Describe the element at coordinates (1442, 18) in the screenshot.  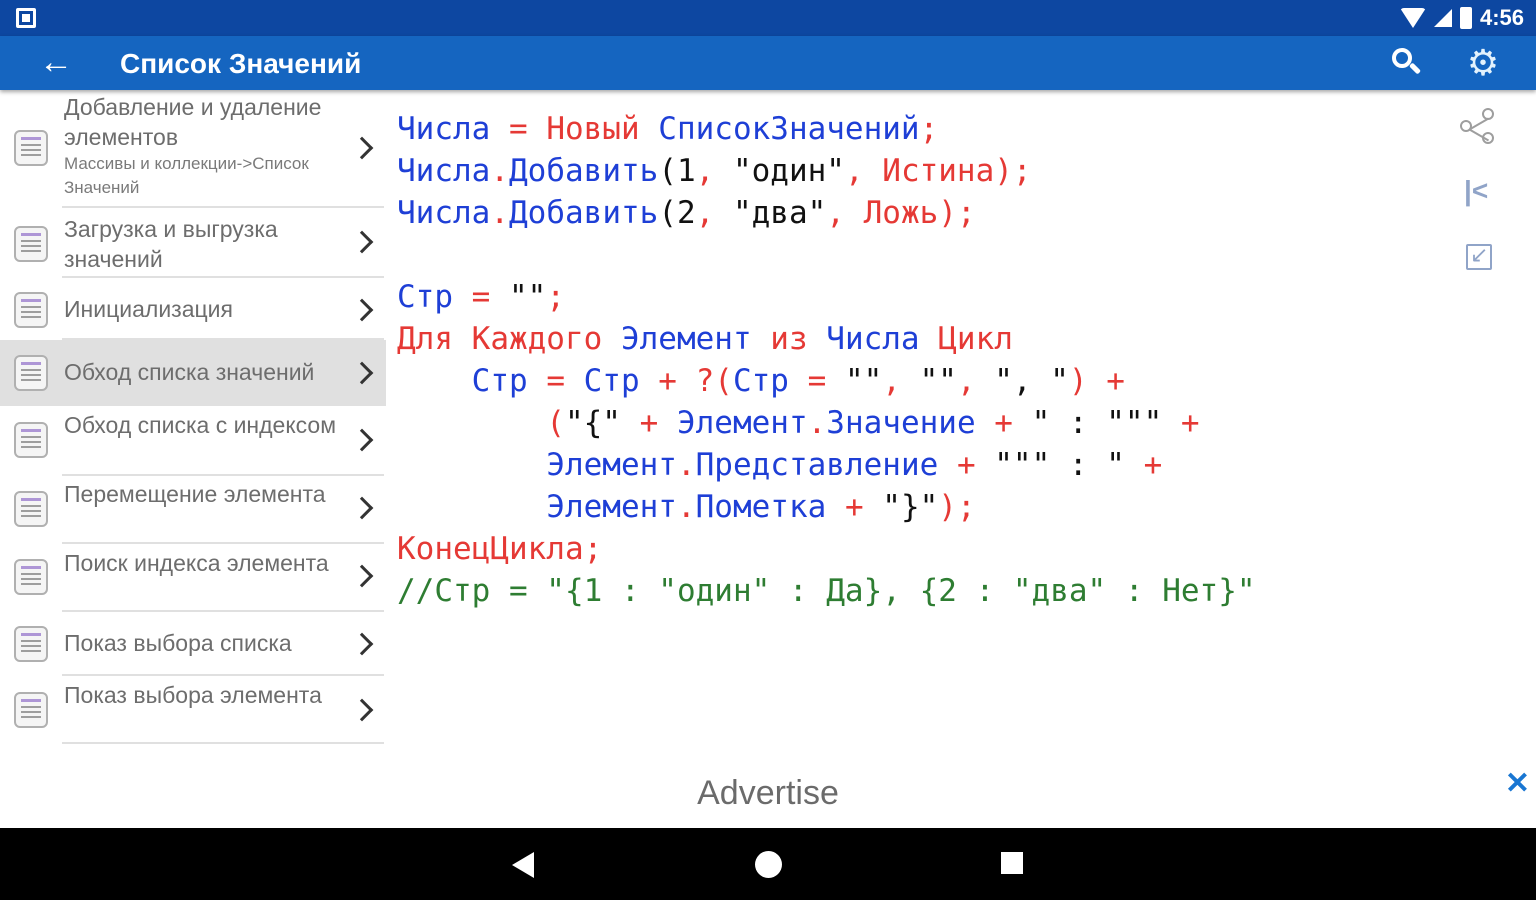
I see `signal-icon` at that location.